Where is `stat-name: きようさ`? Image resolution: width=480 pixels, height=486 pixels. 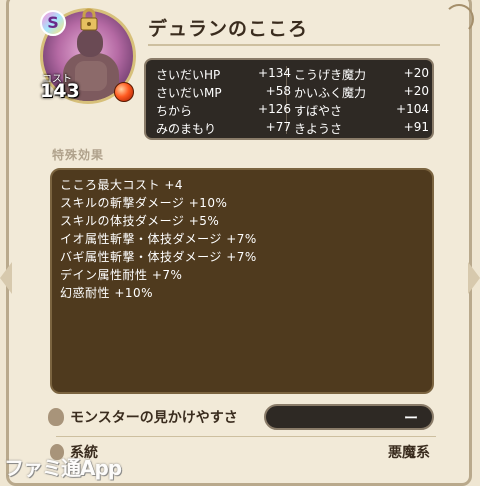 stat-name: きようさ is located at coordinates (318, 129).